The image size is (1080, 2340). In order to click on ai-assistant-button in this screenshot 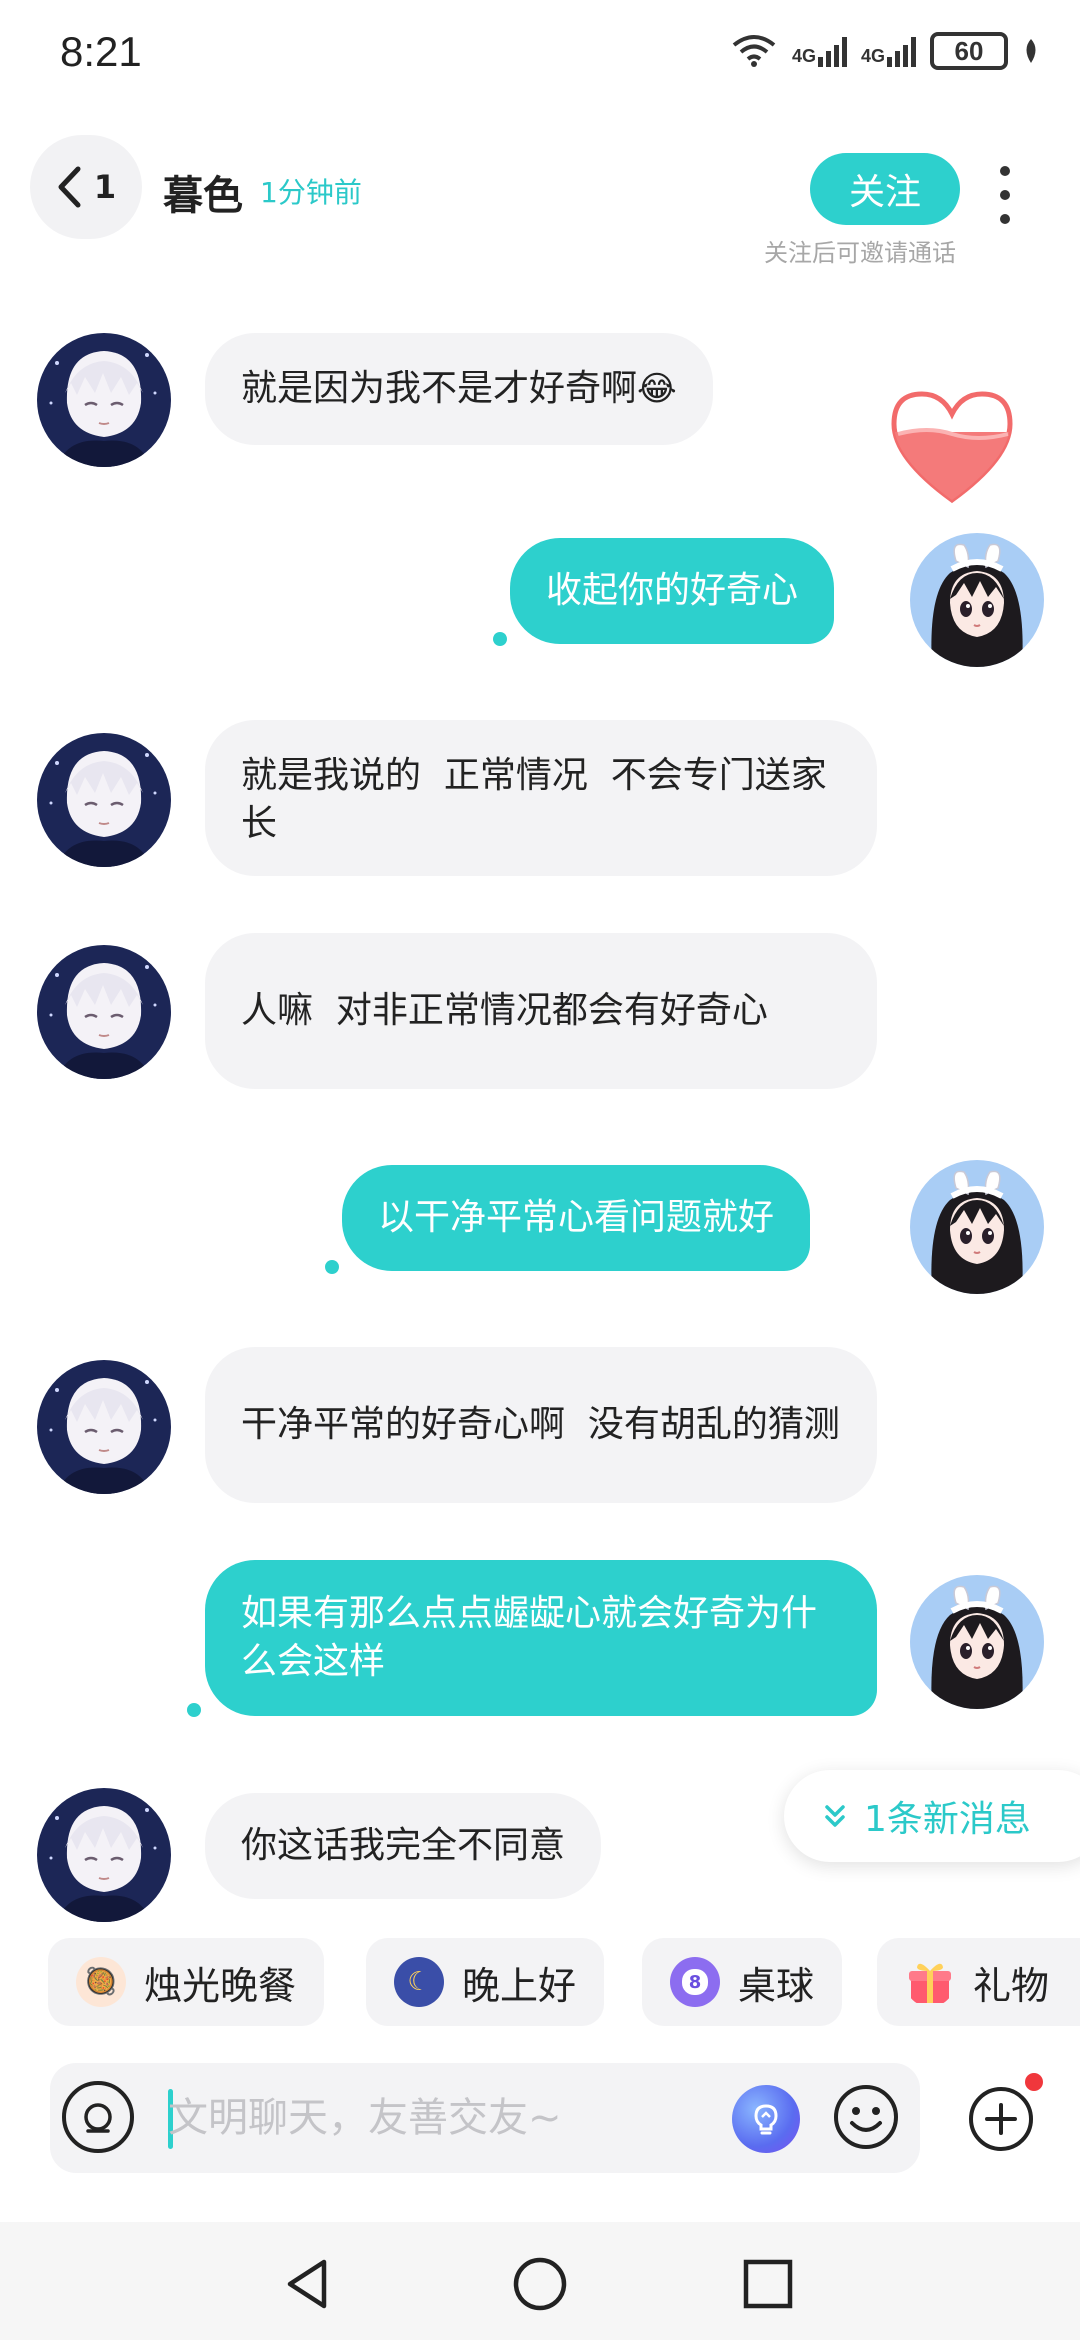, I will do `click(766, 2119)`.